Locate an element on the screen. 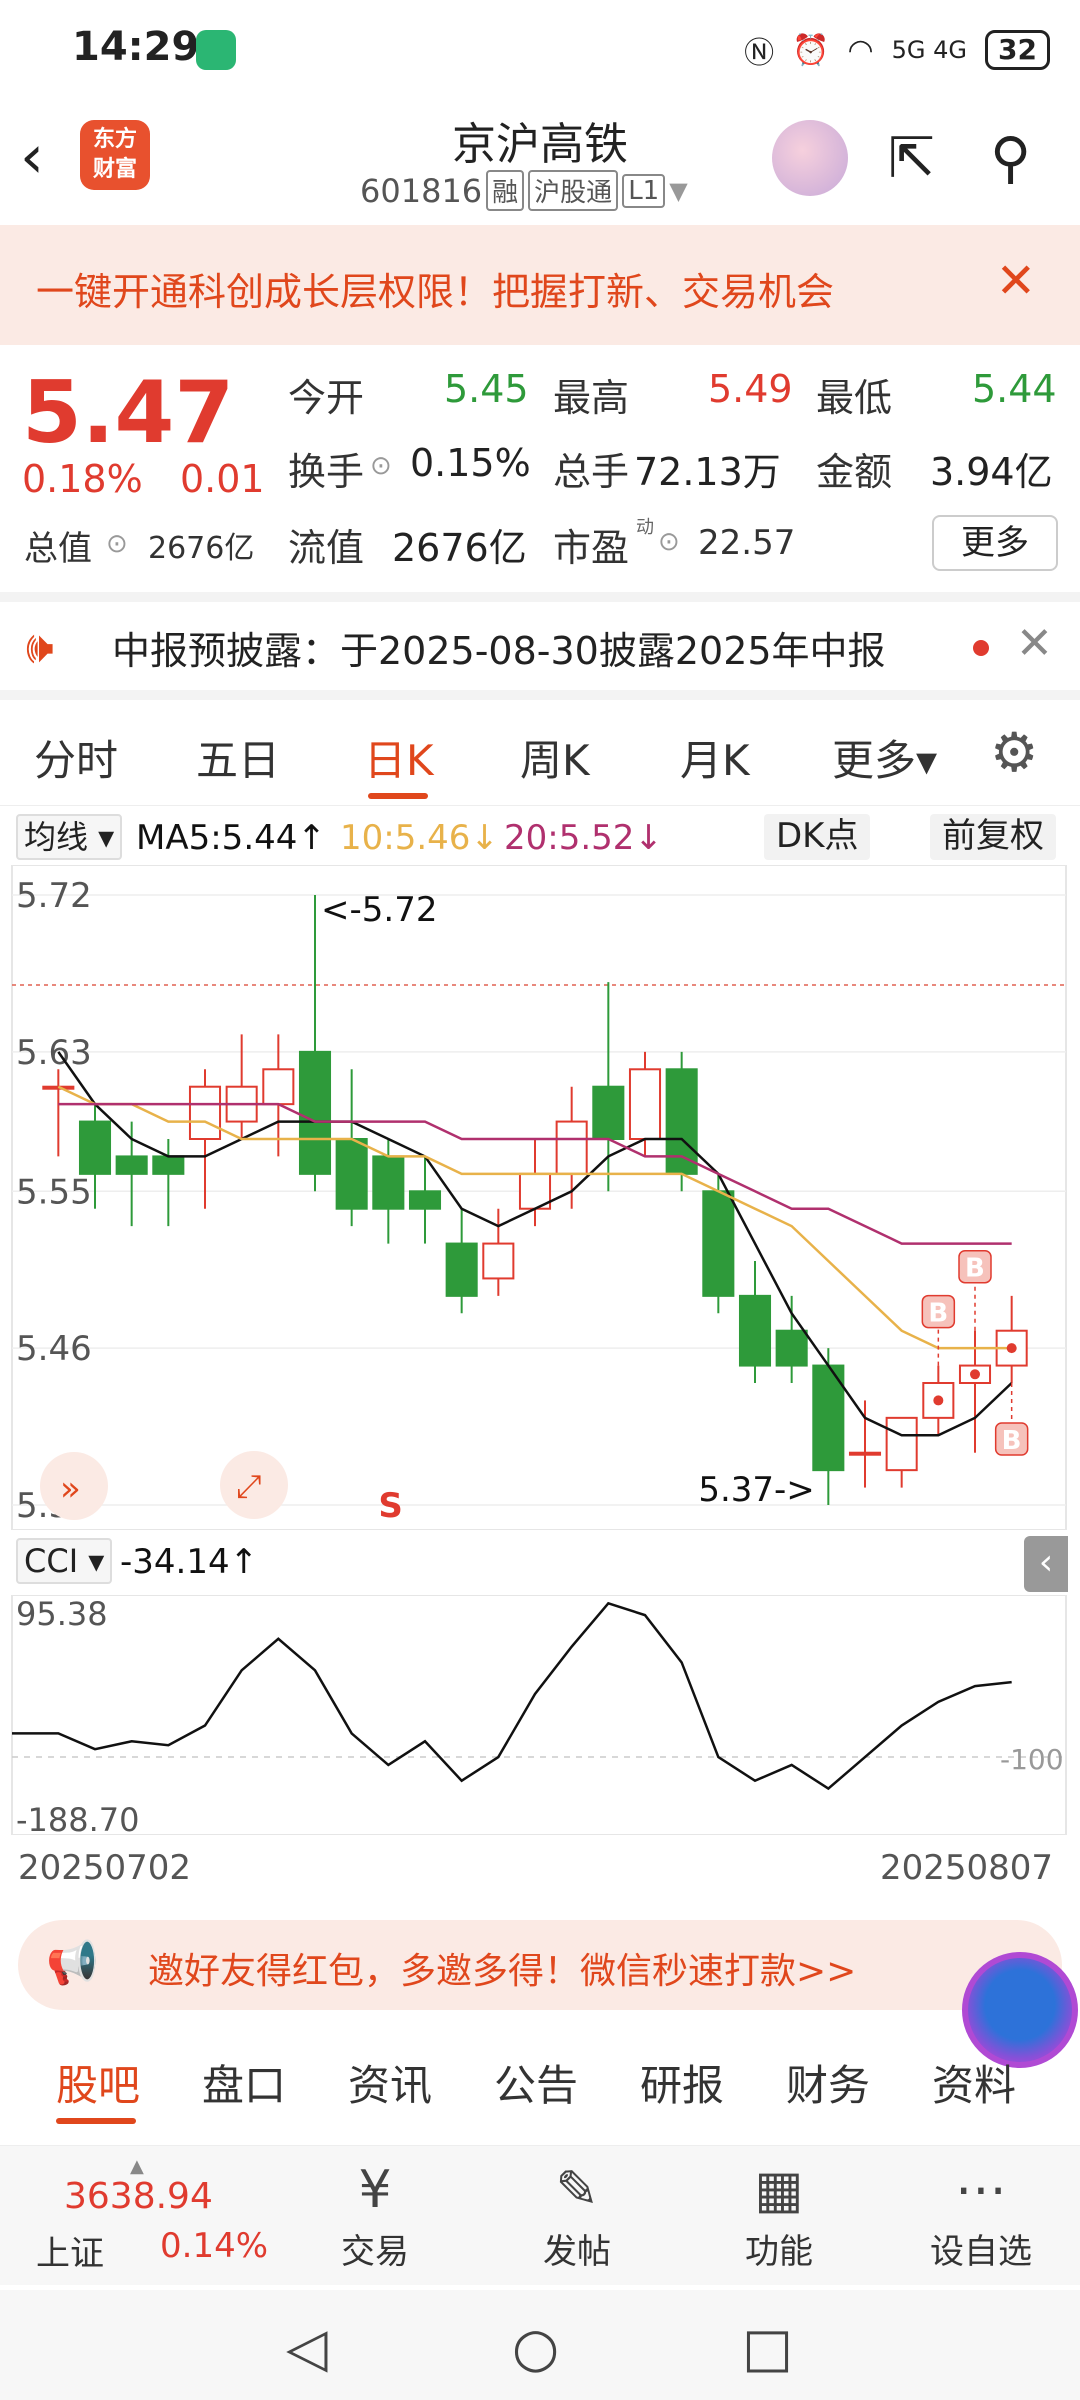 The image size is (1080, 2400). wifi-icon: ◠ is located at coordinates (860, 50).